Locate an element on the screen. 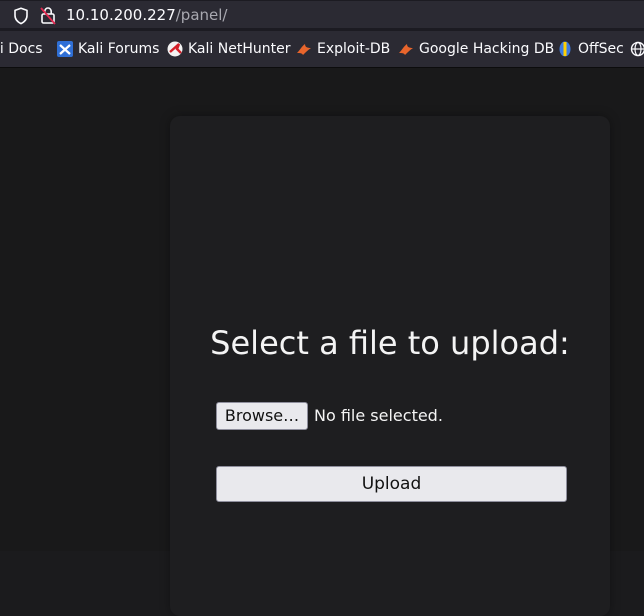 The image size is (644, 616). kali-forums-icon is located at coordinates (65, 49).